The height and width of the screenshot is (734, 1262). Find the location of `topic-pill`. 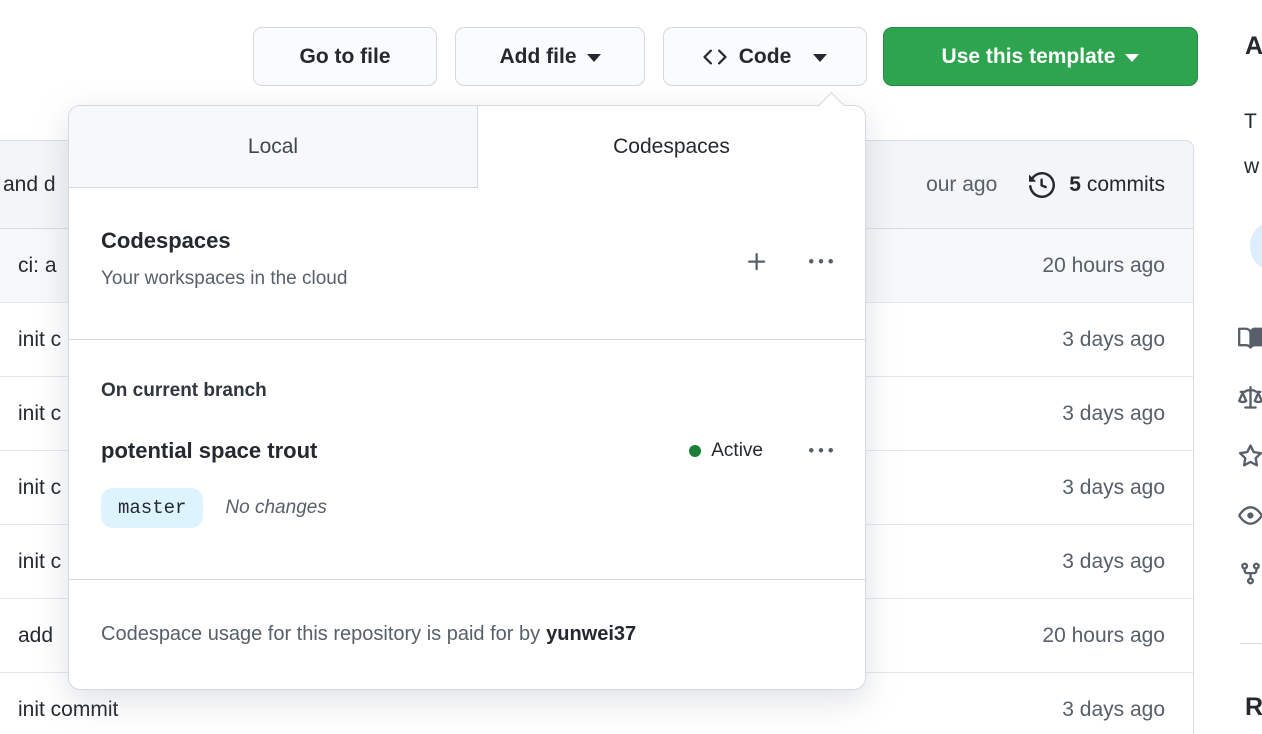

topic-pill is located at coordinates (1256, 246).